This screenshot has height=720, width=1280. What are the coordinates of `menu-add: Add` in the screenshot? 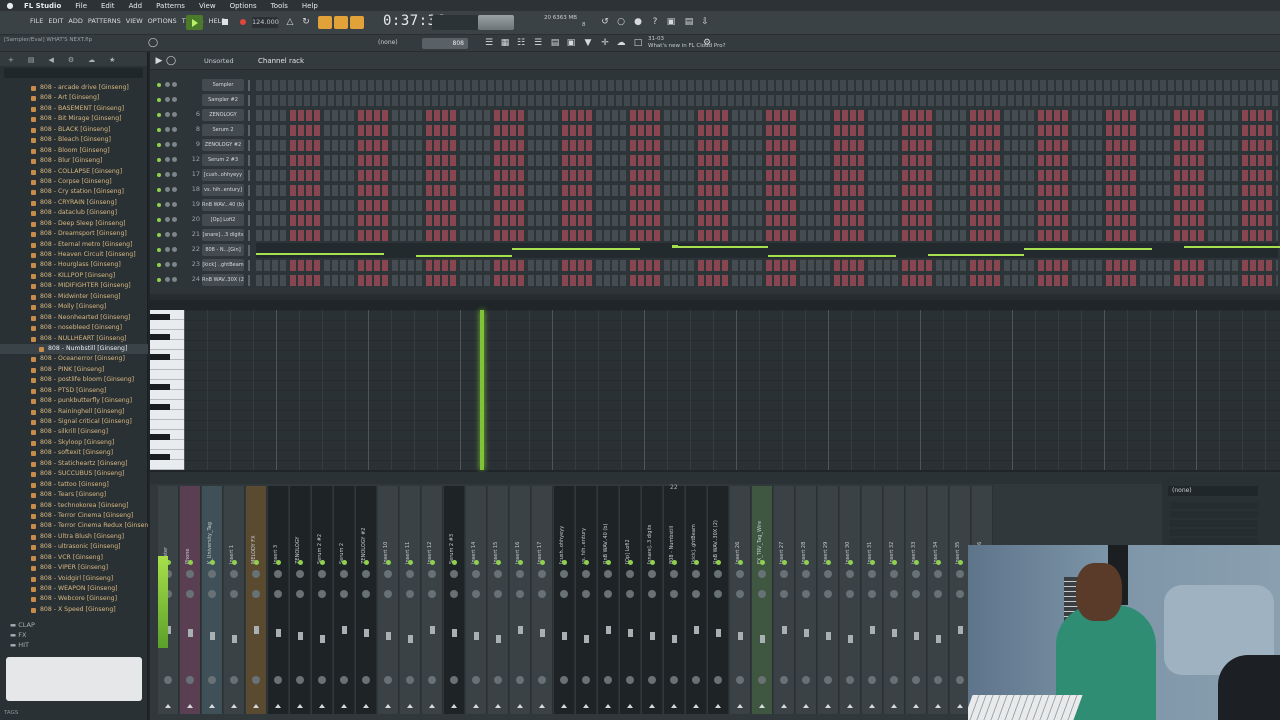 It's located at (136, 6).